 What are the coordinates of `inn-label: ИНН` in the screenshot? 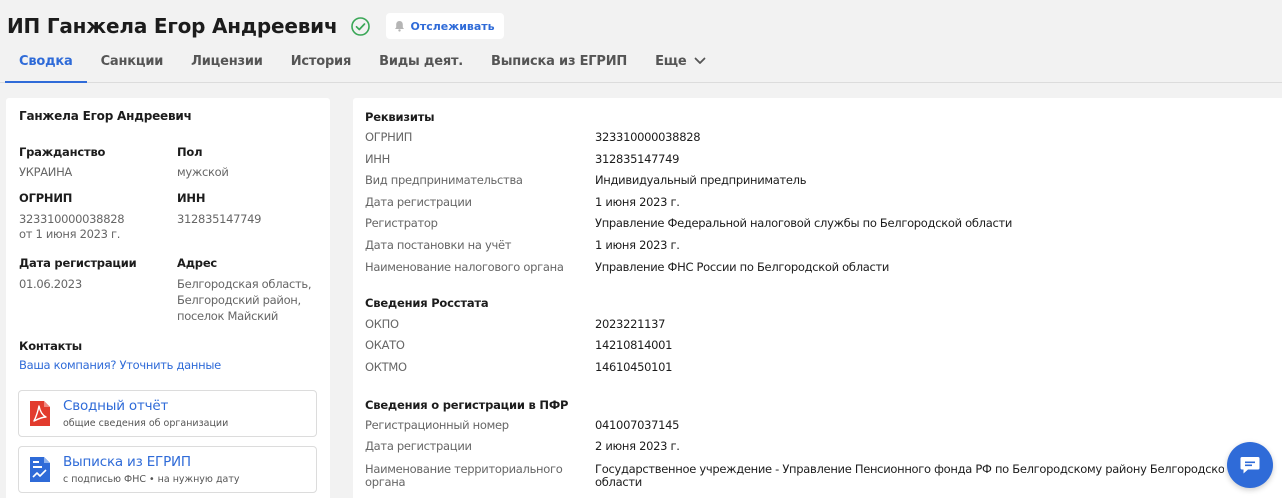 It's located at (191, 198).